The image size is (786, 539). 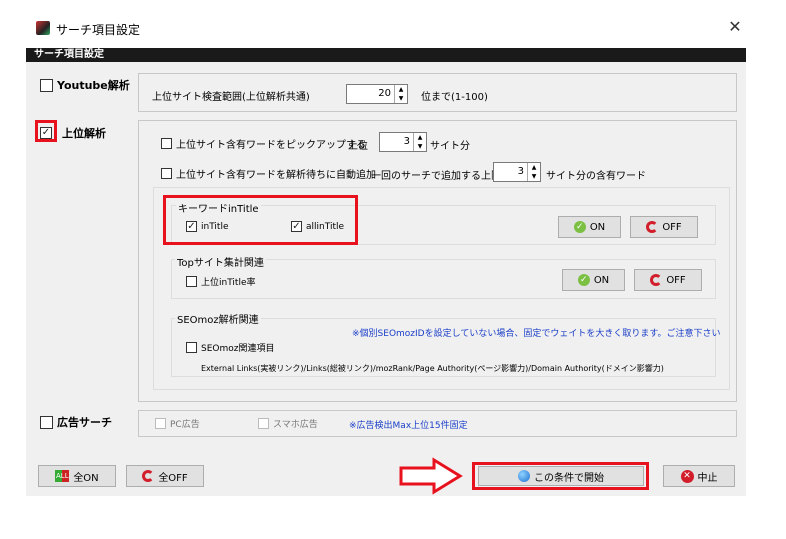 What do you see at coordinates (263, 423) in the screenshot?
I see `sp-ad-checkbox` at bounding box center [263, 423].